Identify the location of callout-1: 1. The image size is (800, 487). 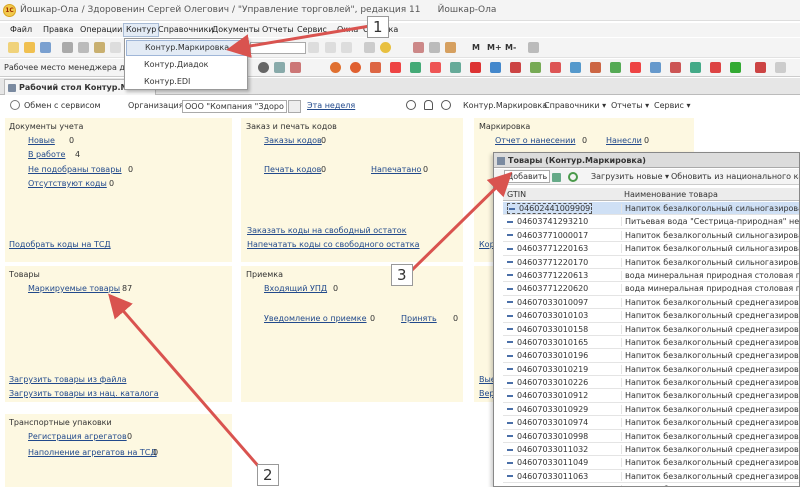
(378, 27).